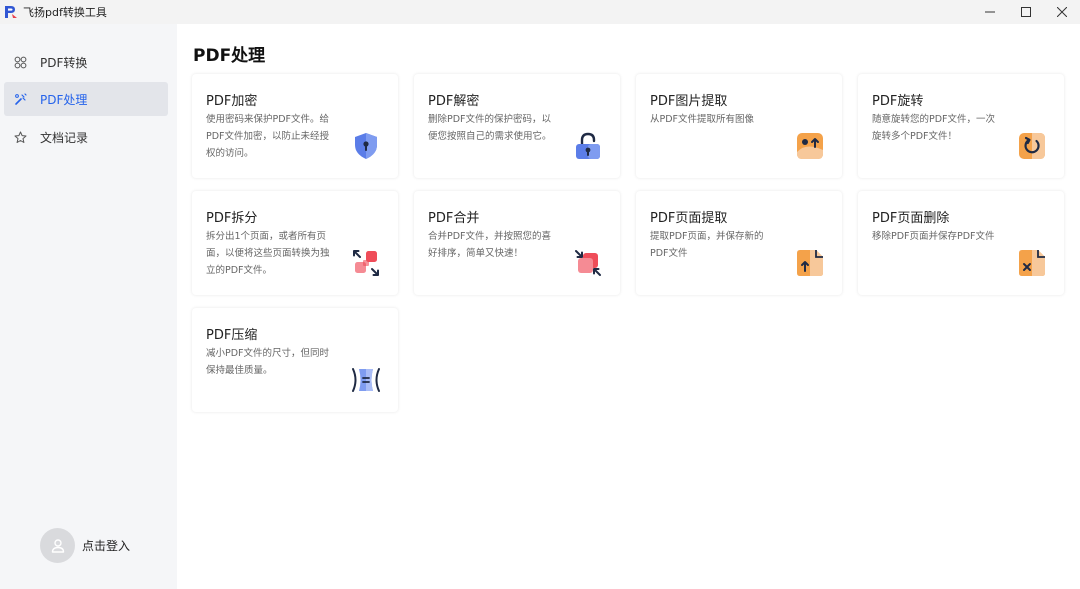 The width and height of the screenshot is (1080, 589). Describe the element at coordinates (232, 218) in the screenshot. I see `card-title: PDF拆分` at that location.